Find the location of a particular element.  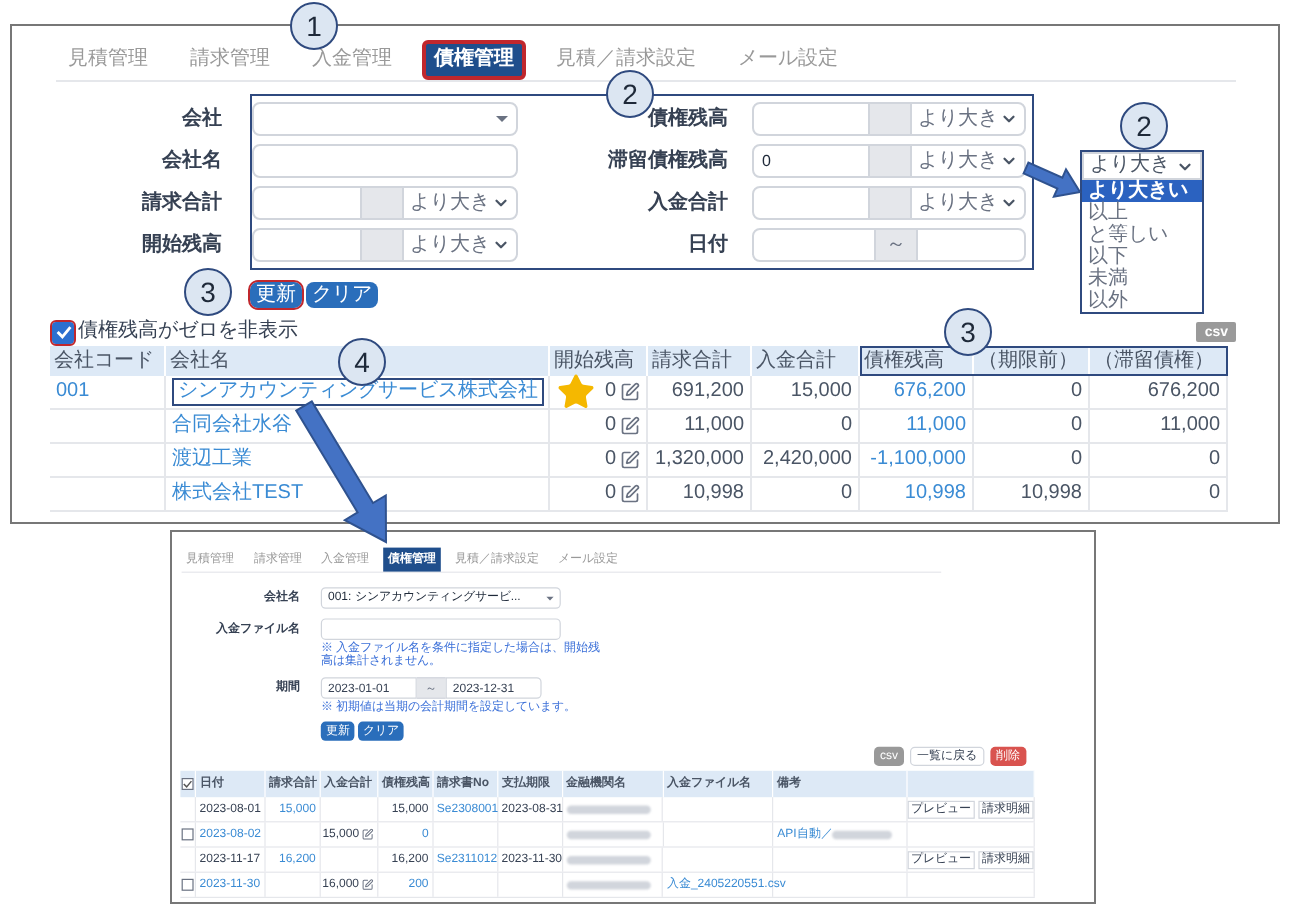

arrow is located at coordinates (1052, 180).